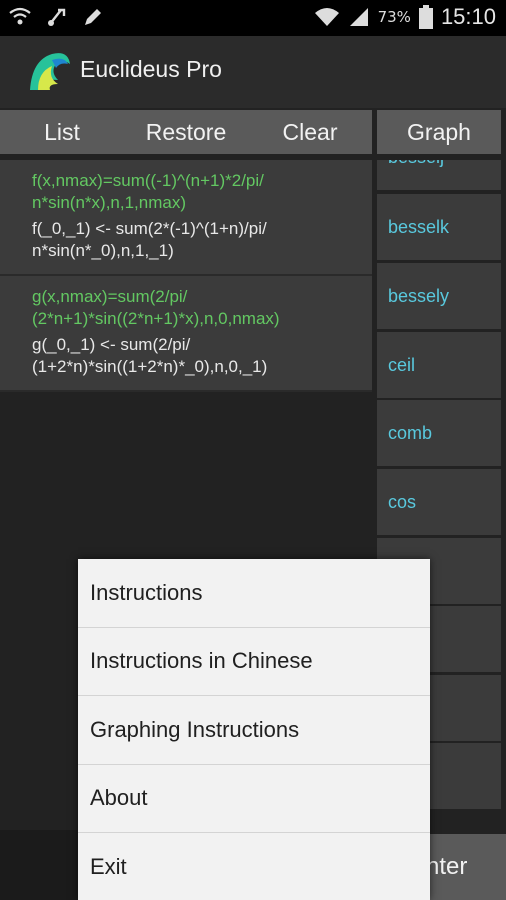 Image resolution: width=506 pixels, height=900 pixels. What do you see at coordinates (254, 593) in the screenshot?
I see `menu-item-instructions: Instructions` at bounding box center [254, 593].